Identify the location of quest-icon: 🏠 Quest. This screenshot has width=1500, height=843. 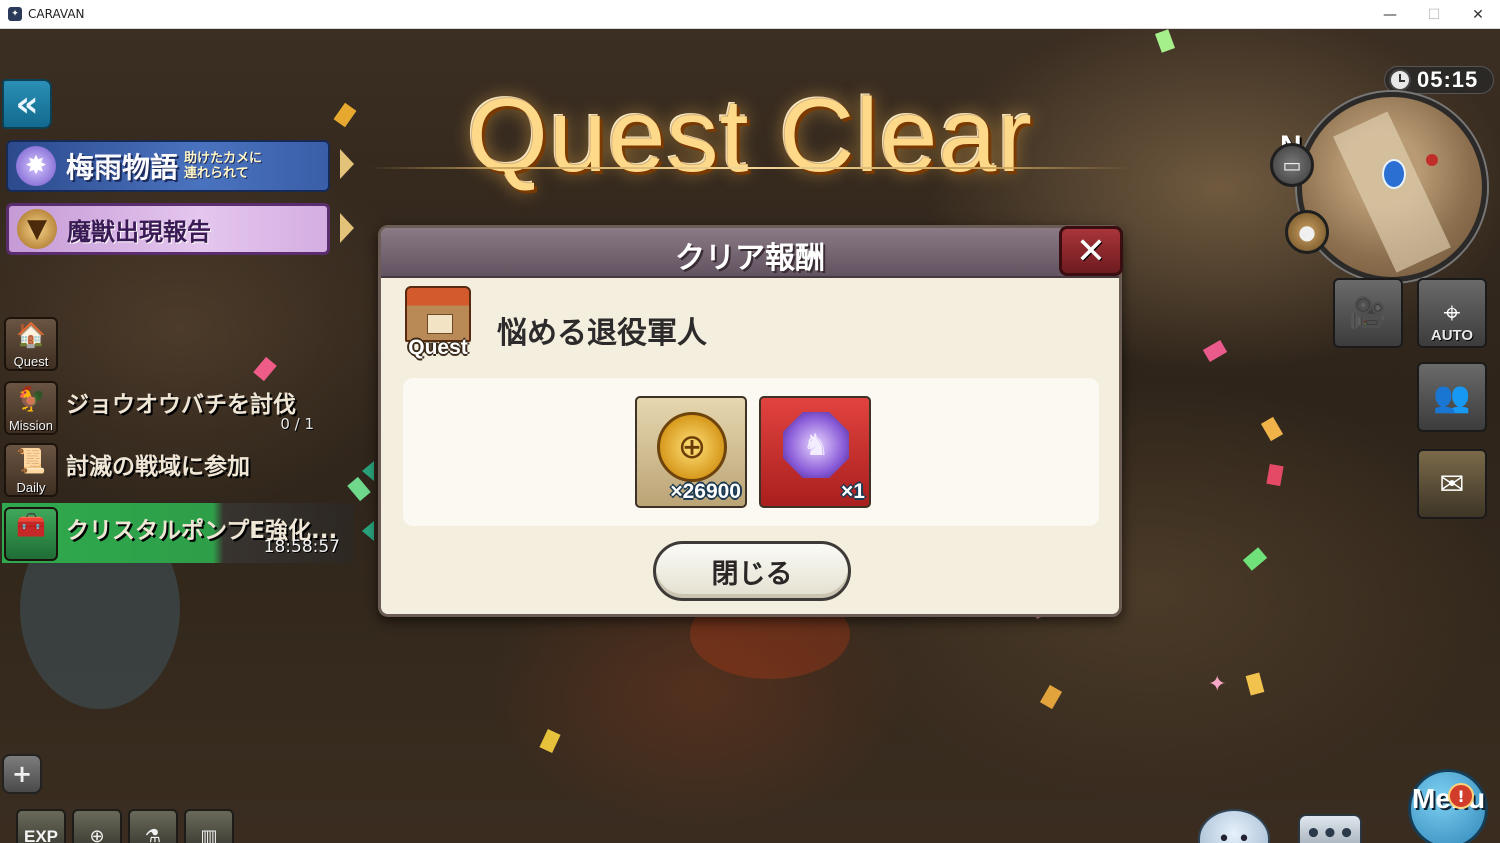
(31, 344).